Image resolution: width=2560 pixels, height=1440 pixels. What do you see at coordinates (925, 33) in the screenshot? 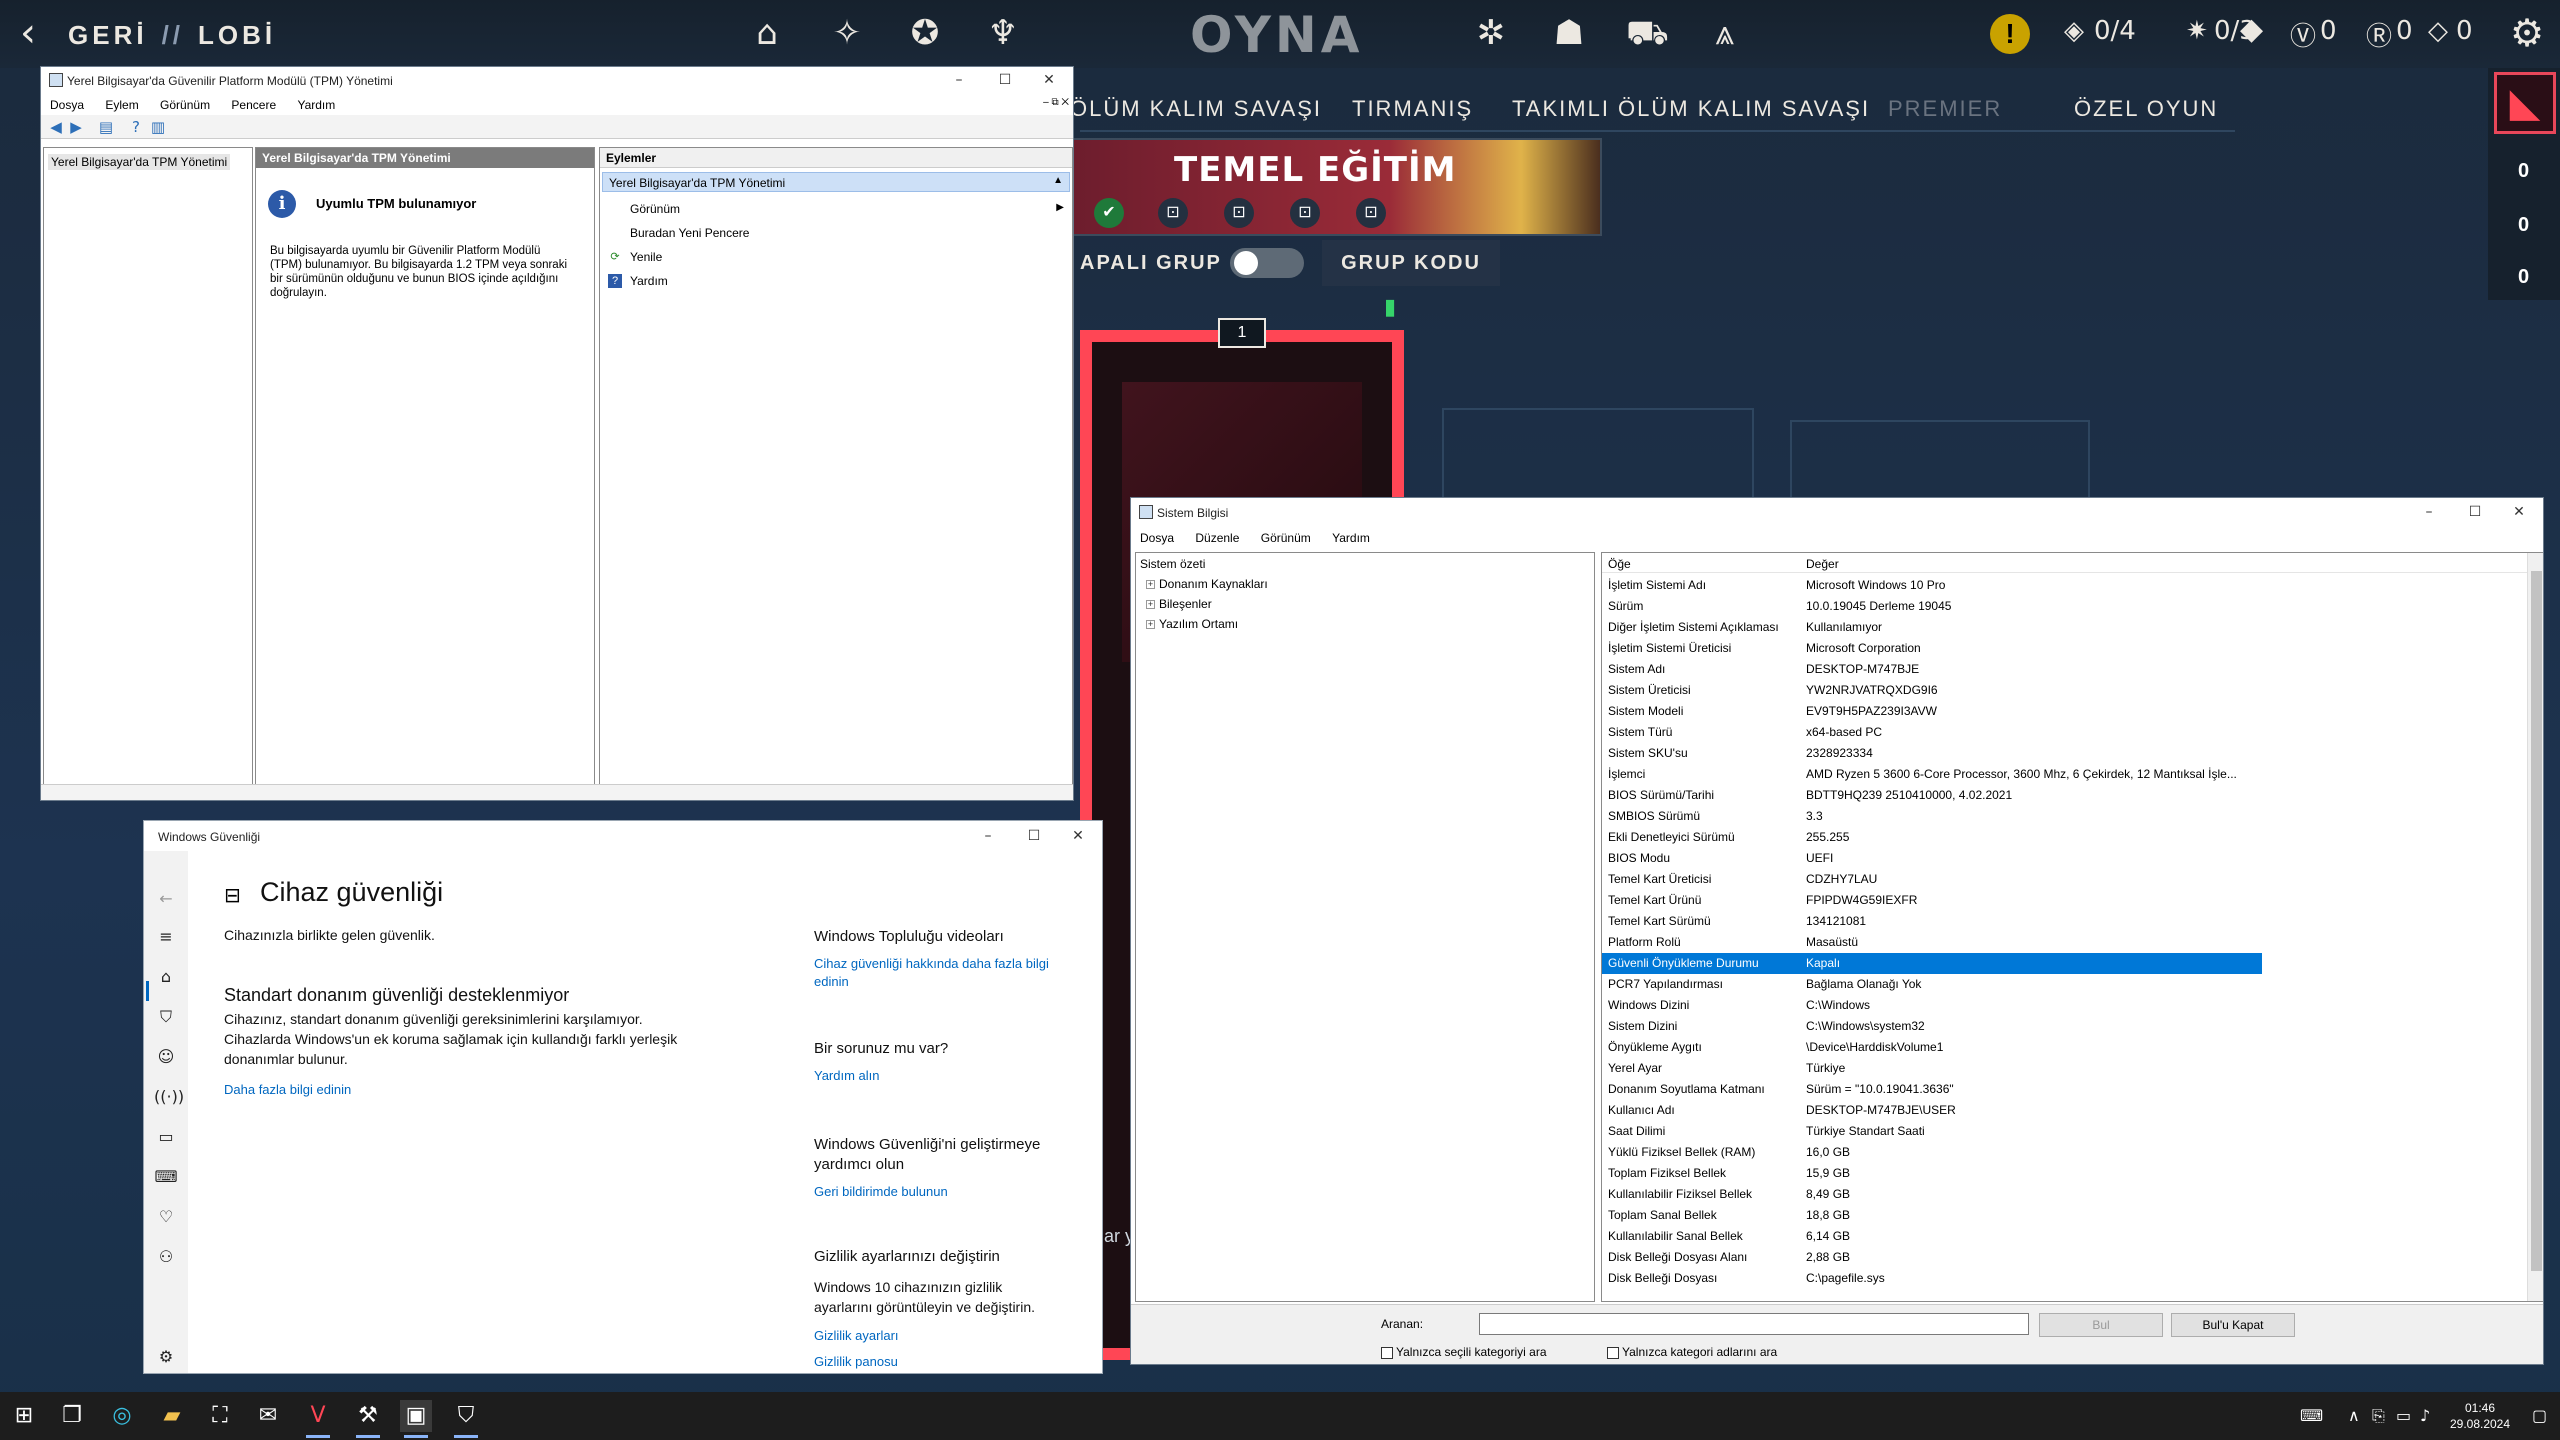
I see `career-icon: ✪` at bounding box center [925, 33].